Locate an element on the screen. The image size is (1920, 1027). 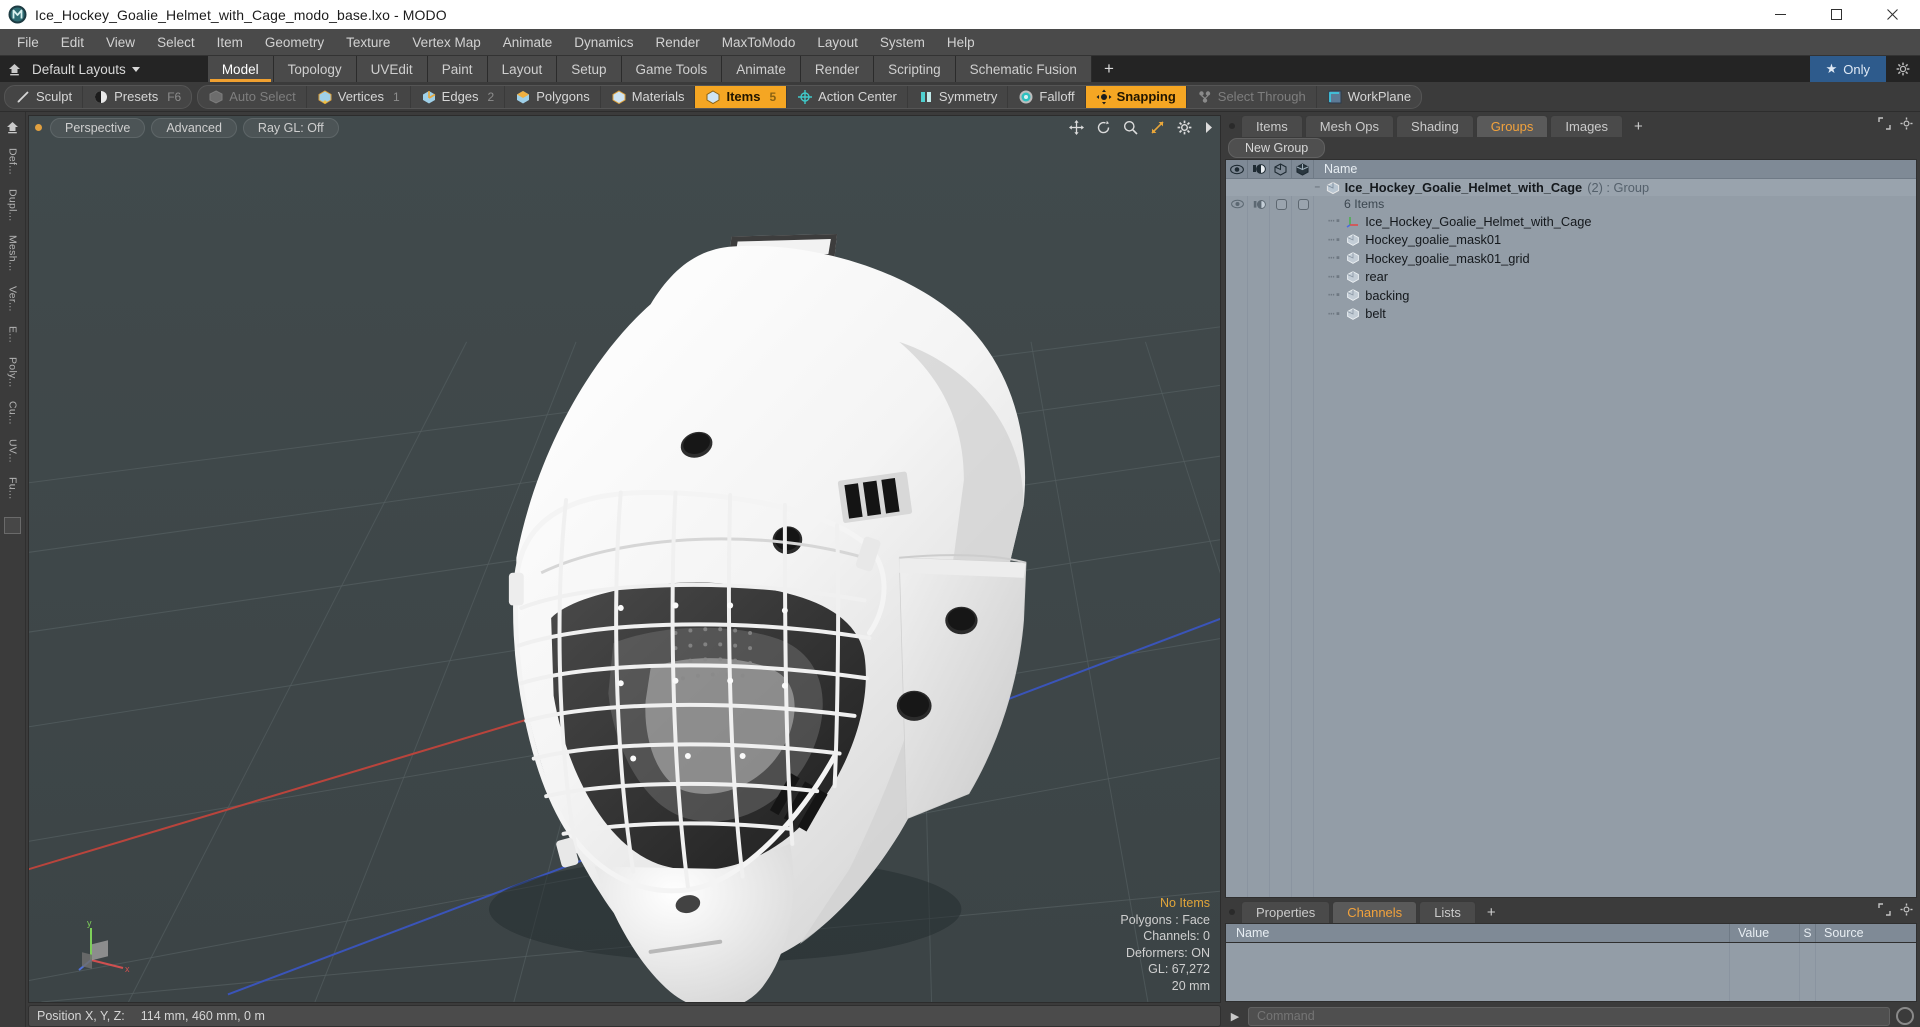
menu-edit: Edit is located at coordinates (72, 42).